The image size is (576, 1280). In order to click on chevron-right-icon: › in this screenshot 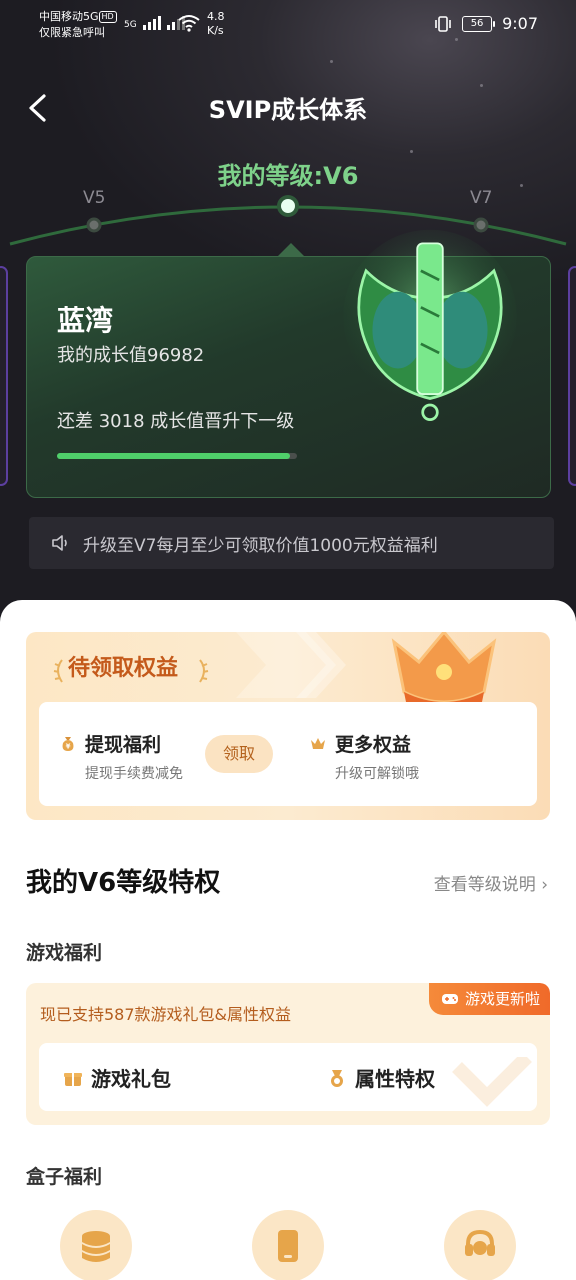, I will do `click(544, 885)`.